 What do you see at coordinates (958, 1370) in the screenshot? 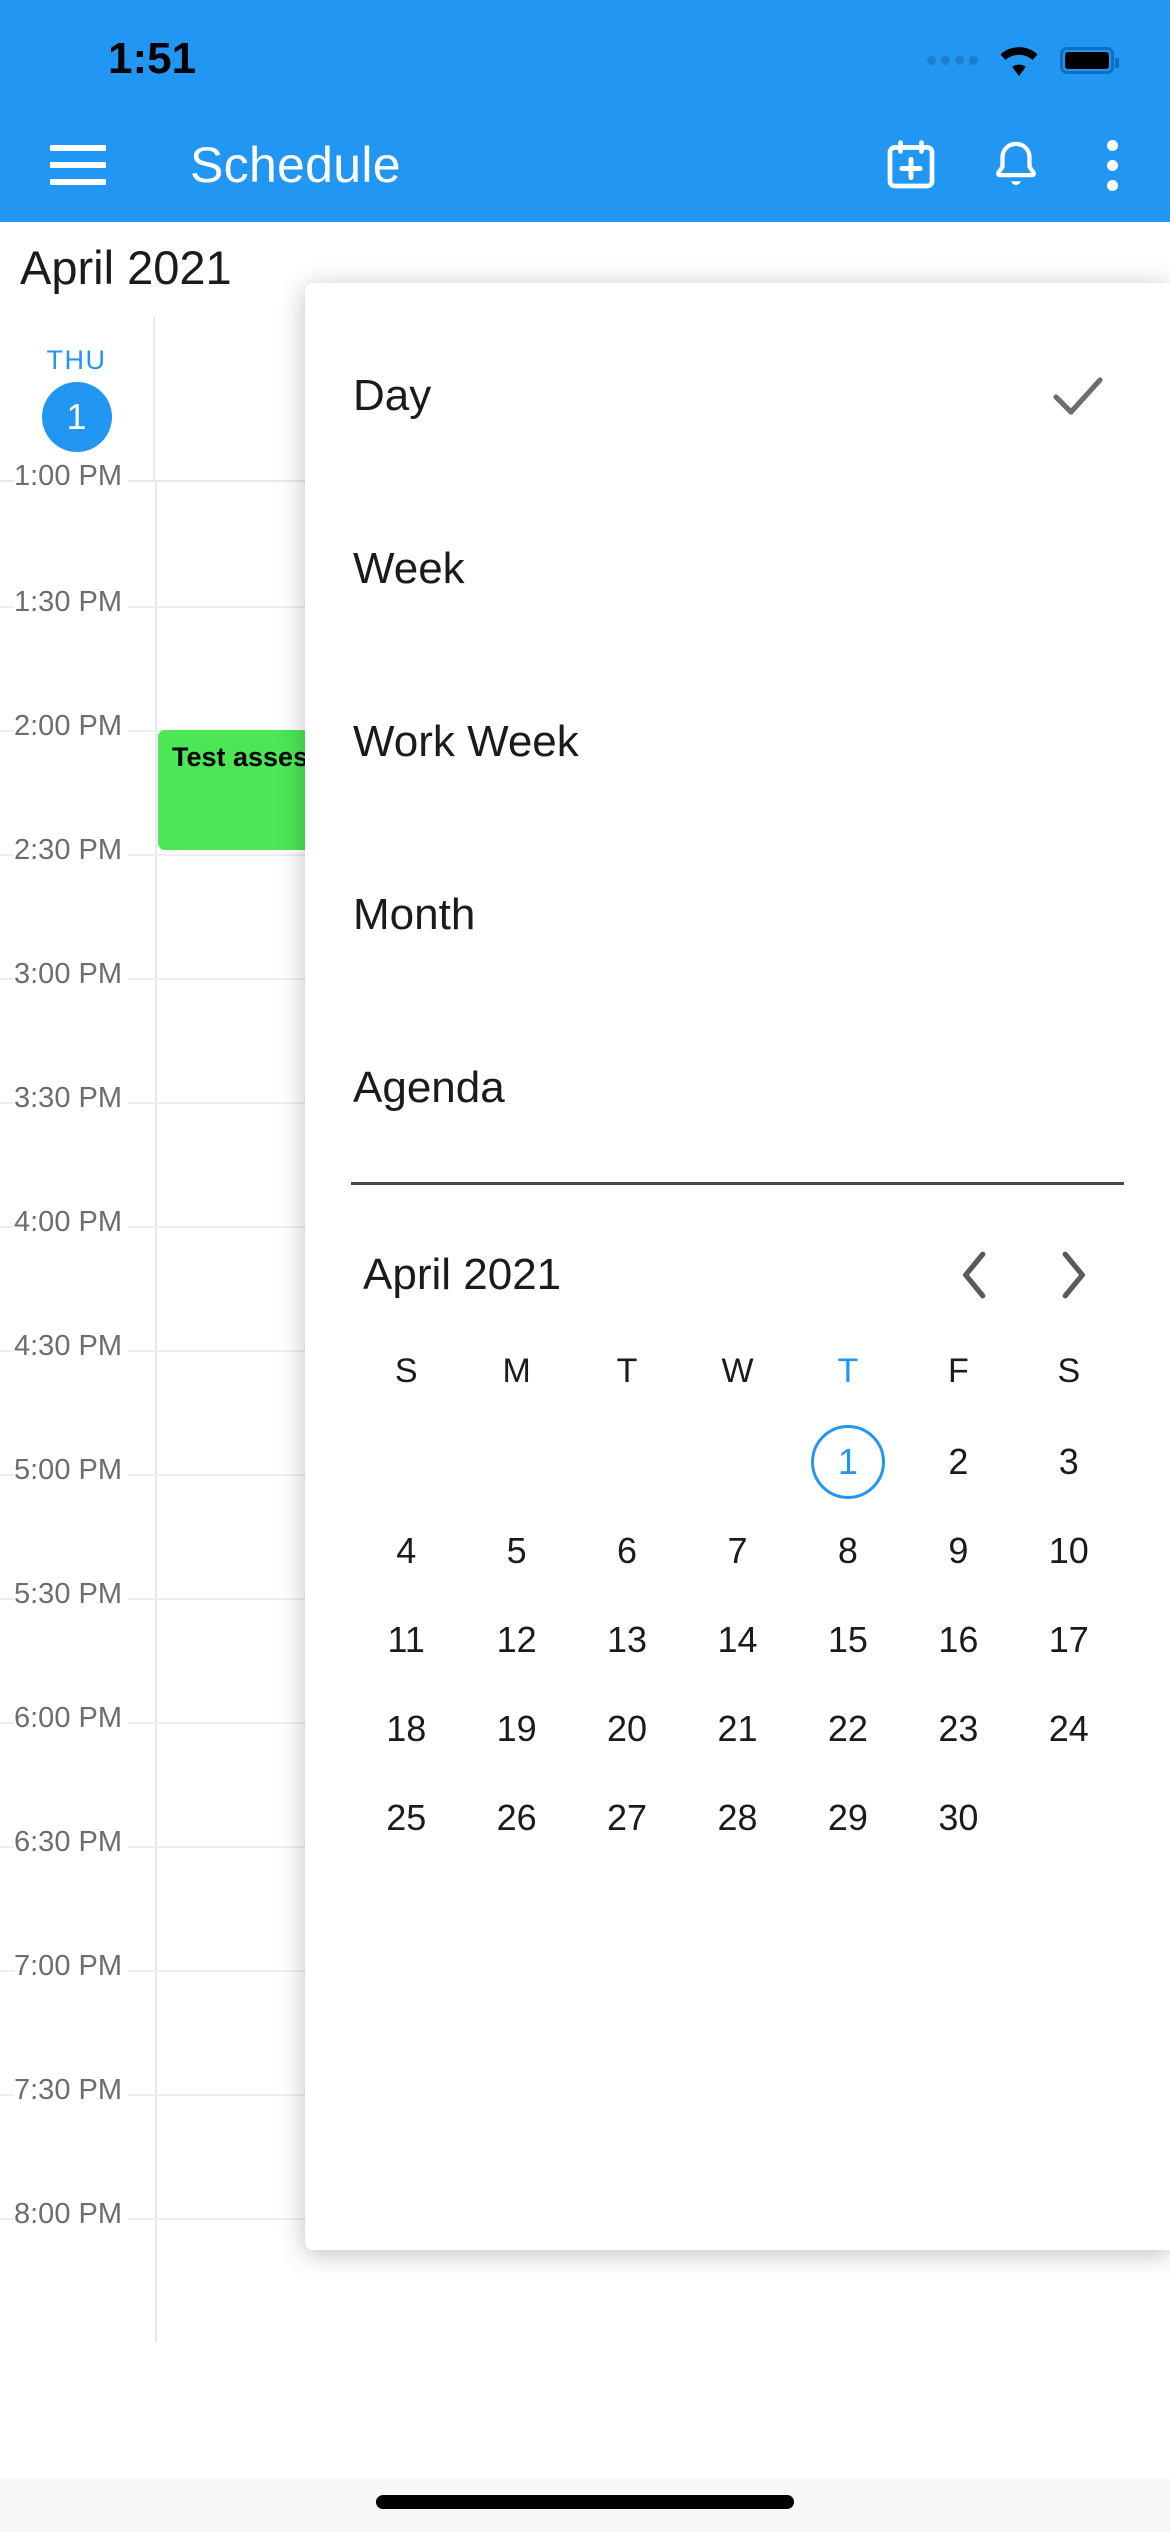
I see `weekday-header: F` at bounding box center [958, 1370].